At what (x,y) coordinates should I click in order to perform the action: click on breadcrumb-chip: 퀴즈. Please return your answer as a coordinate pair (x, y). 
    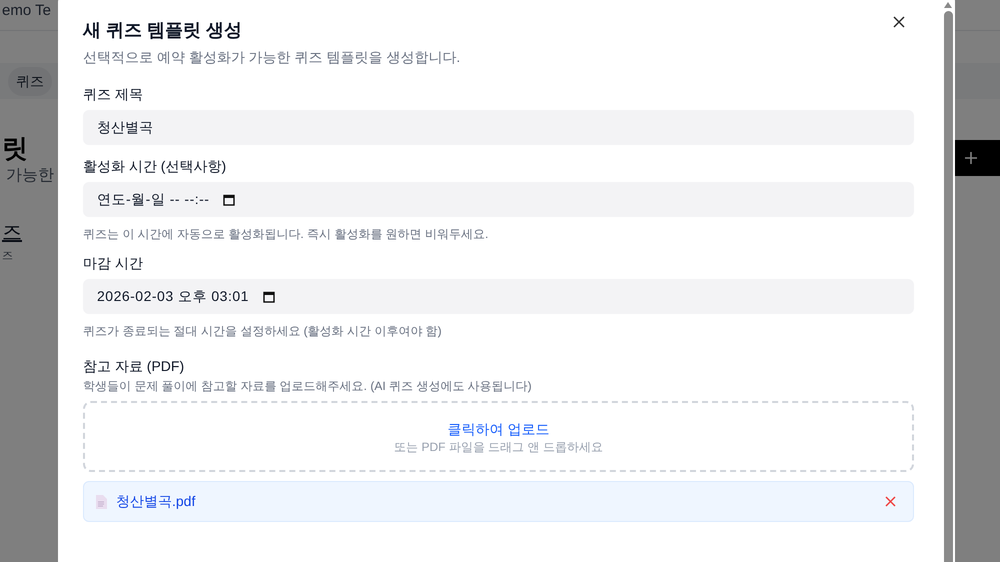
    Looking at the image, I should click on (30, 81).